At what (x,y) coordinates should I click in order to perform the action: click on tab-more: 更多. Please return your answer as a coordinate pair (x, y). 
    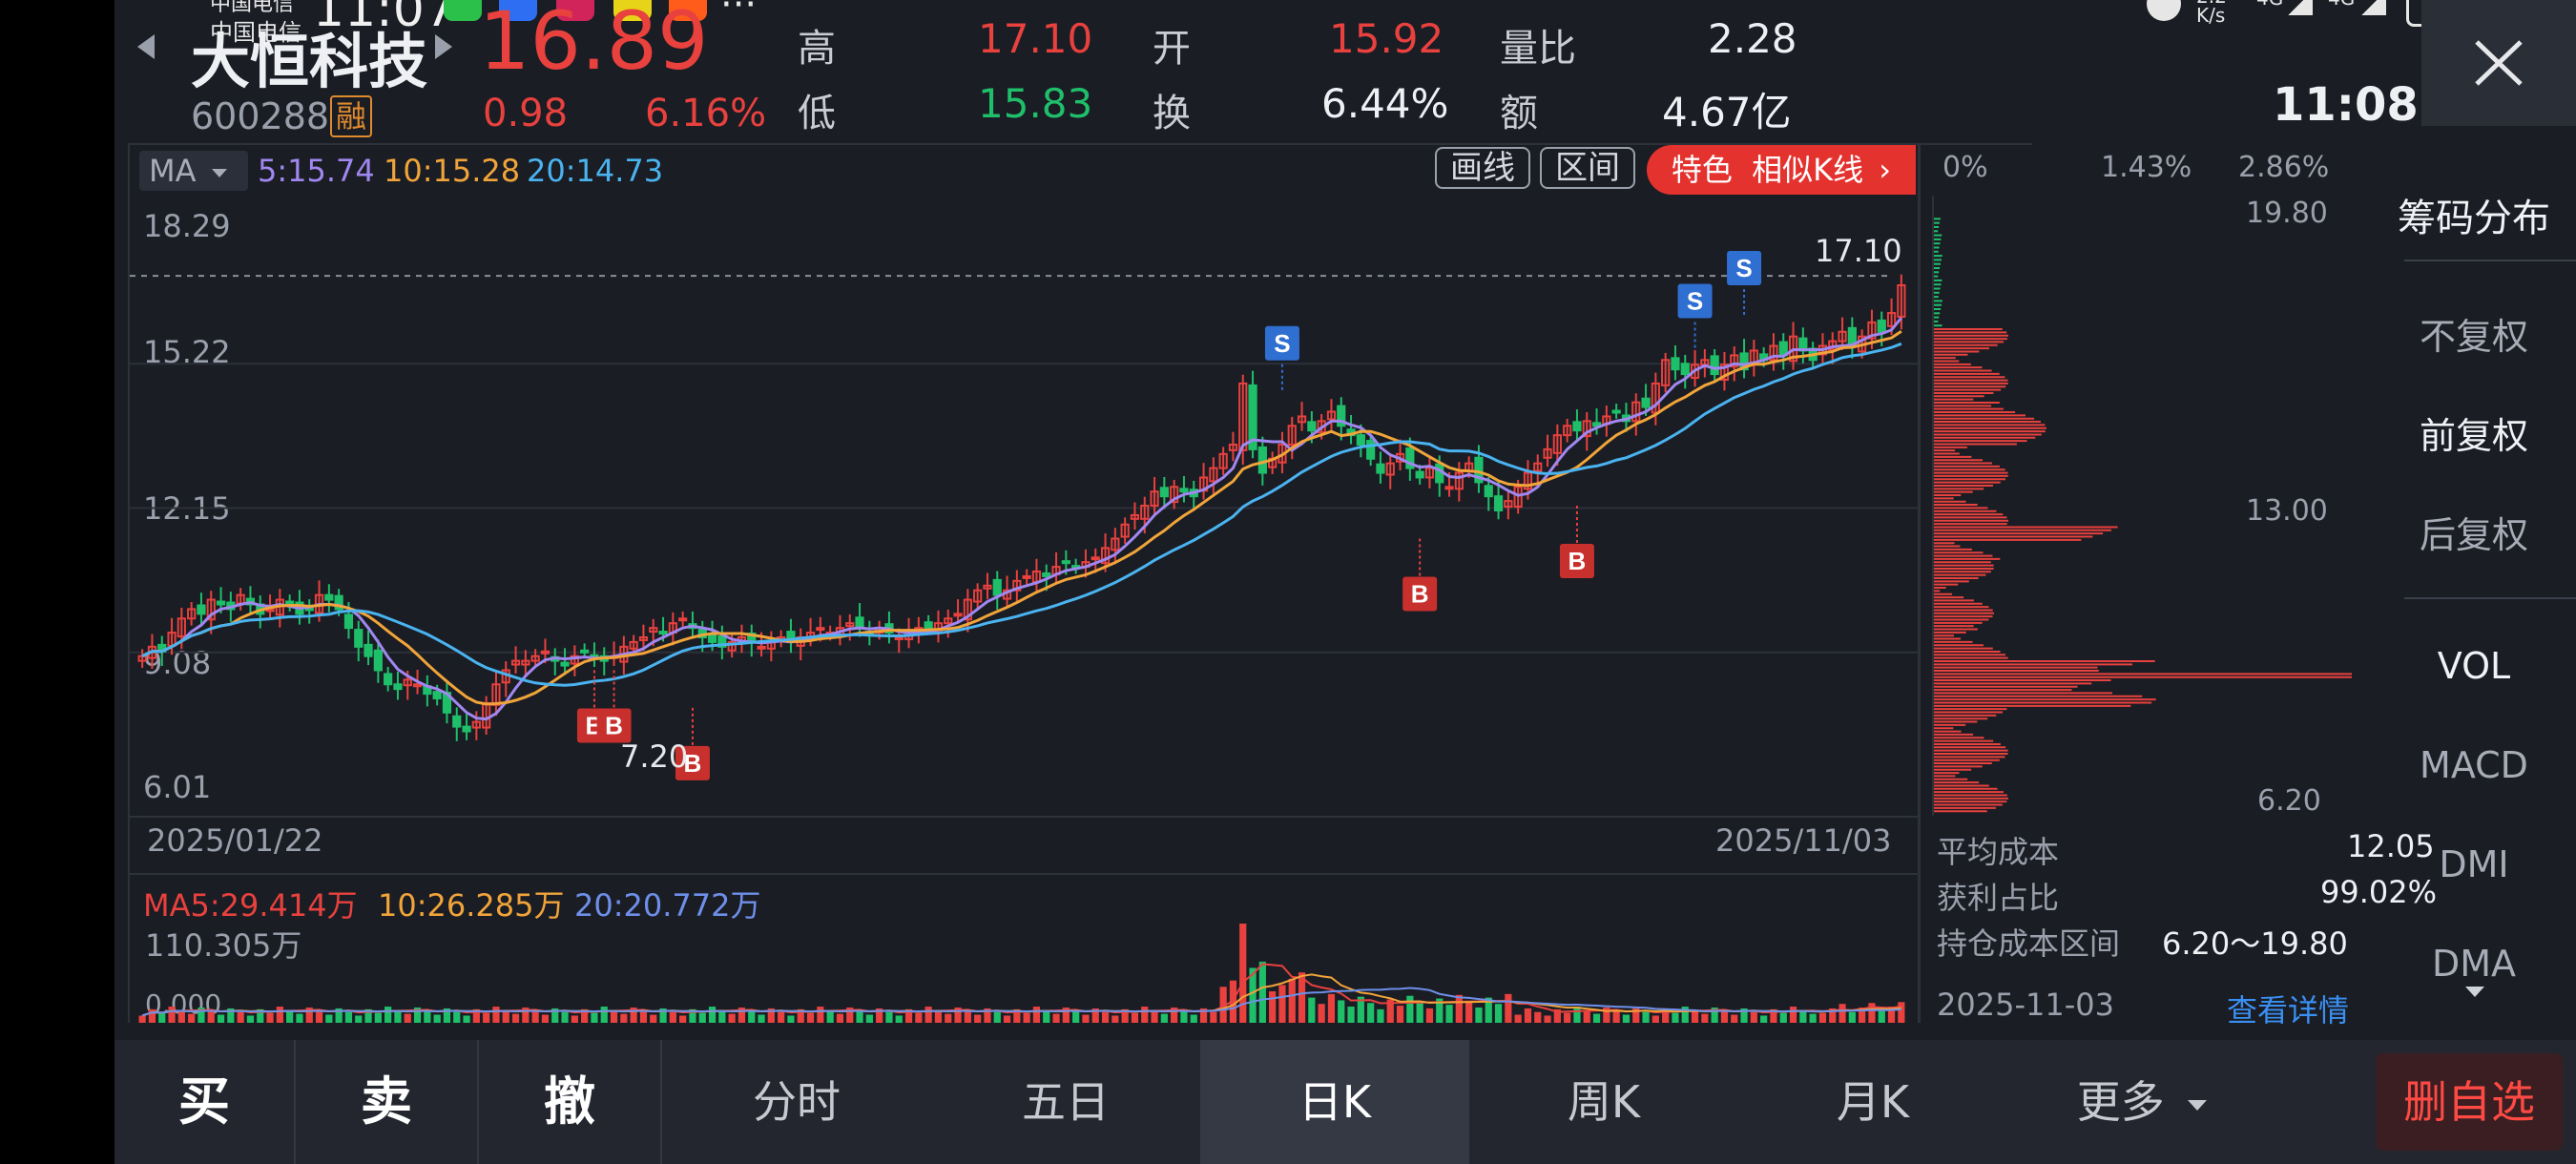
    Looking at the image, I should click on (2141, 1102).